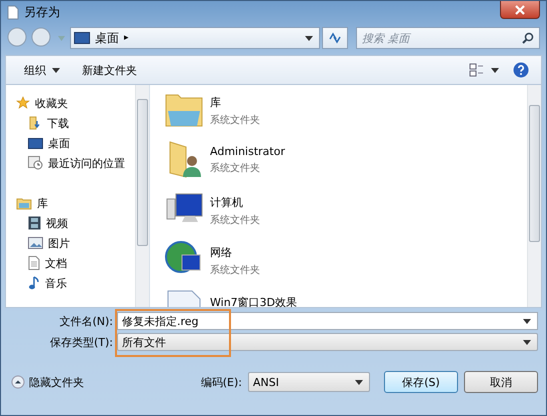 Image resolution: width=547 pixels, height=416 pixels. What do you see at coordinates (34, 223) in the screenshot?
I see `film-icon` at bounding box center [34, 223].